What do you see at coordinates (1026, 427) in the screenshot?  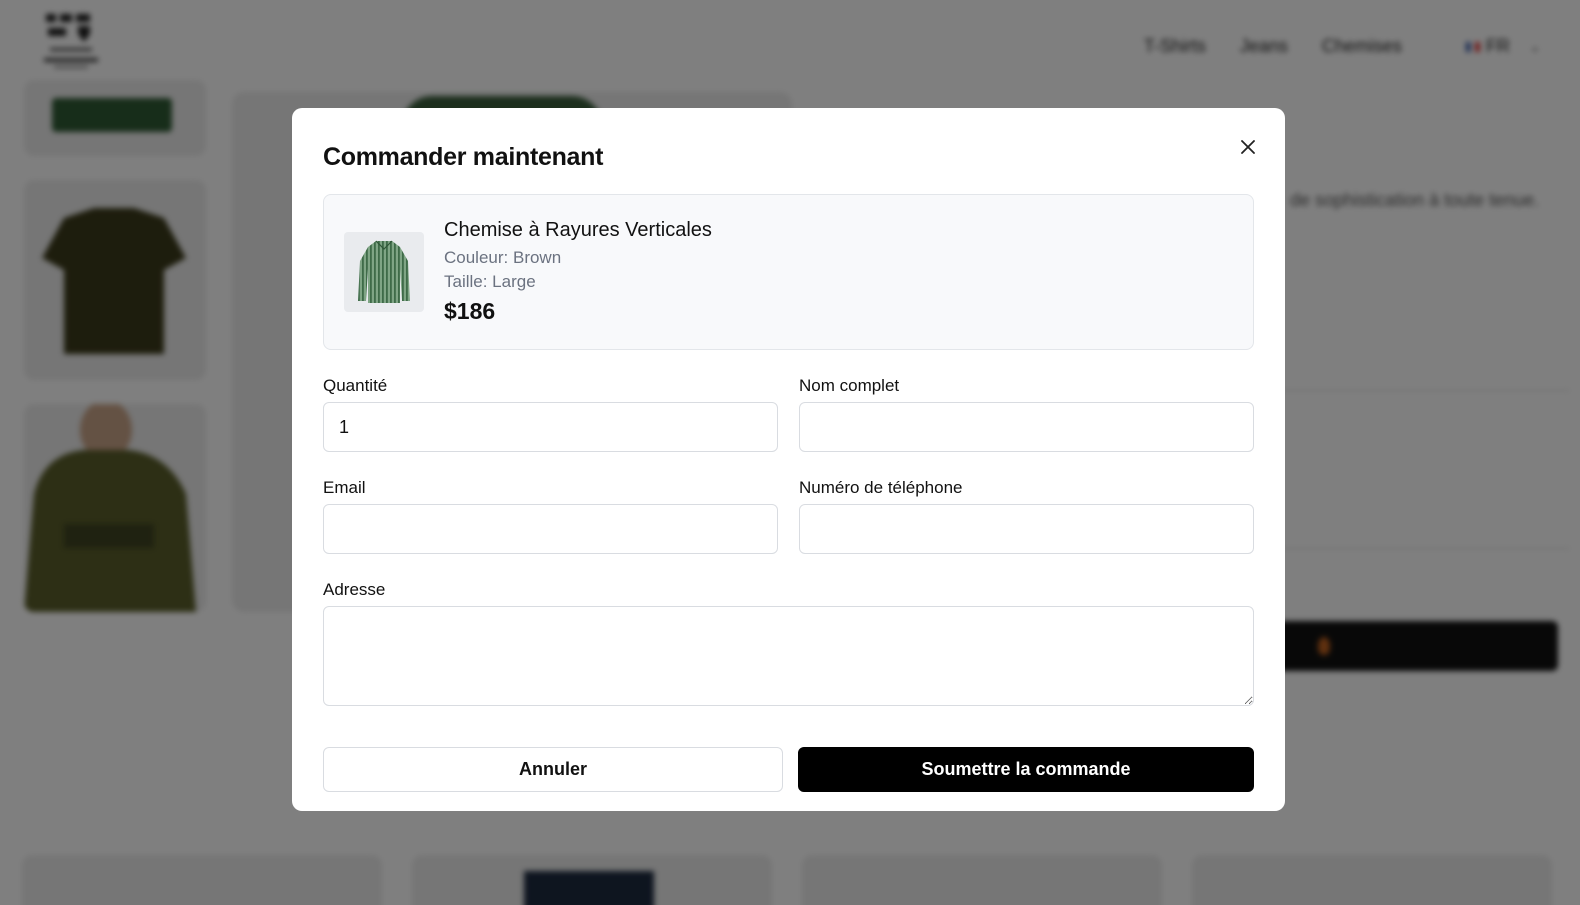 I see `fullname-input` at bounding box center [1026, 427].